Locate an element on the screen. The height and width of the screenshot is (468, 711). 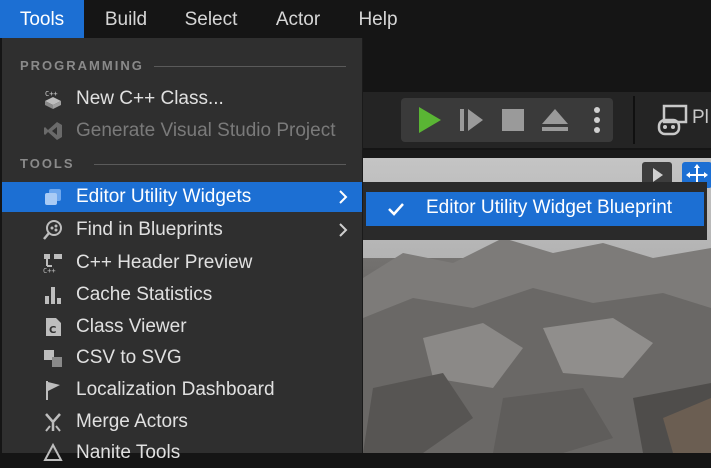
menu-item-cache-statistics: Cache Statistics is located at coordinates (182, 295).